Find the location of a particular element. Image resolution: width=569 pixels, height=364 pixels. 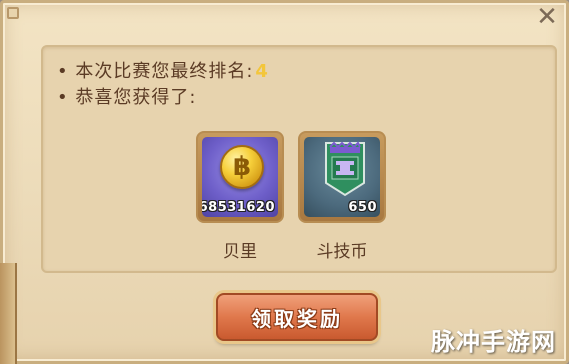

congrats-line: • 恭喜您获得了: is located at coordinates (126, 96).